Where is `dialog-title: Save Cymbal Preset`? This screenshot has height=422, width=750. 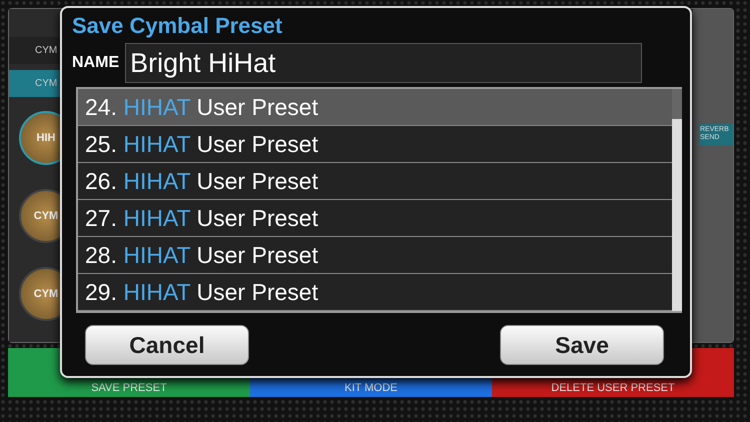 dialog-title: Save Cymbal Preset is located at coordinates (178, 26).